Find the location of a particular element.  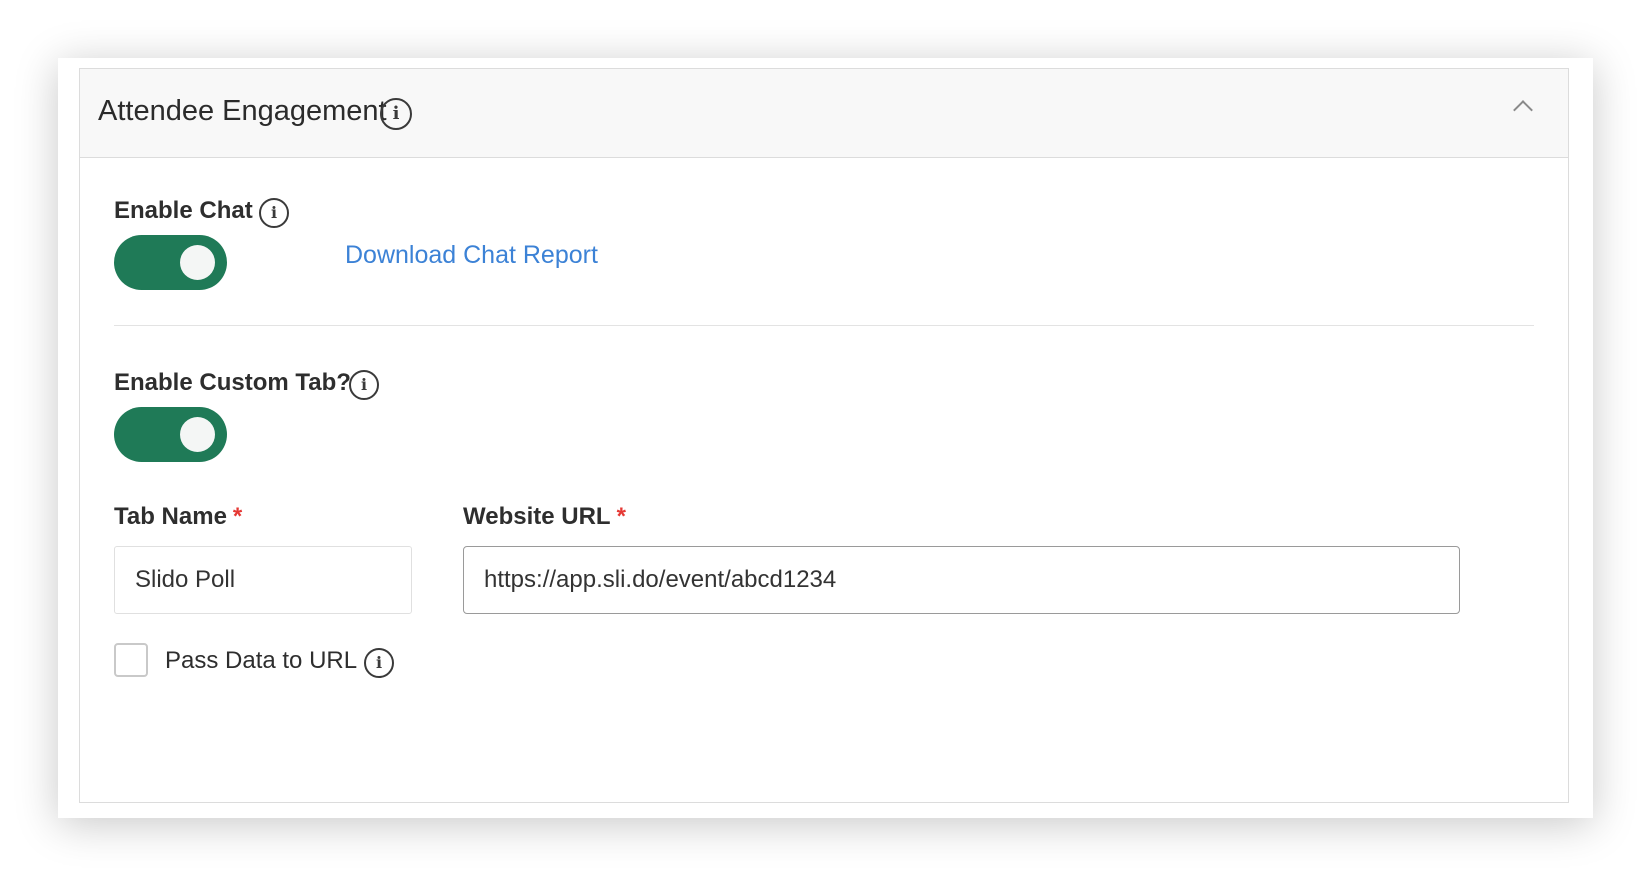

pass-data-checkbox is located at coordinates (131, 660).